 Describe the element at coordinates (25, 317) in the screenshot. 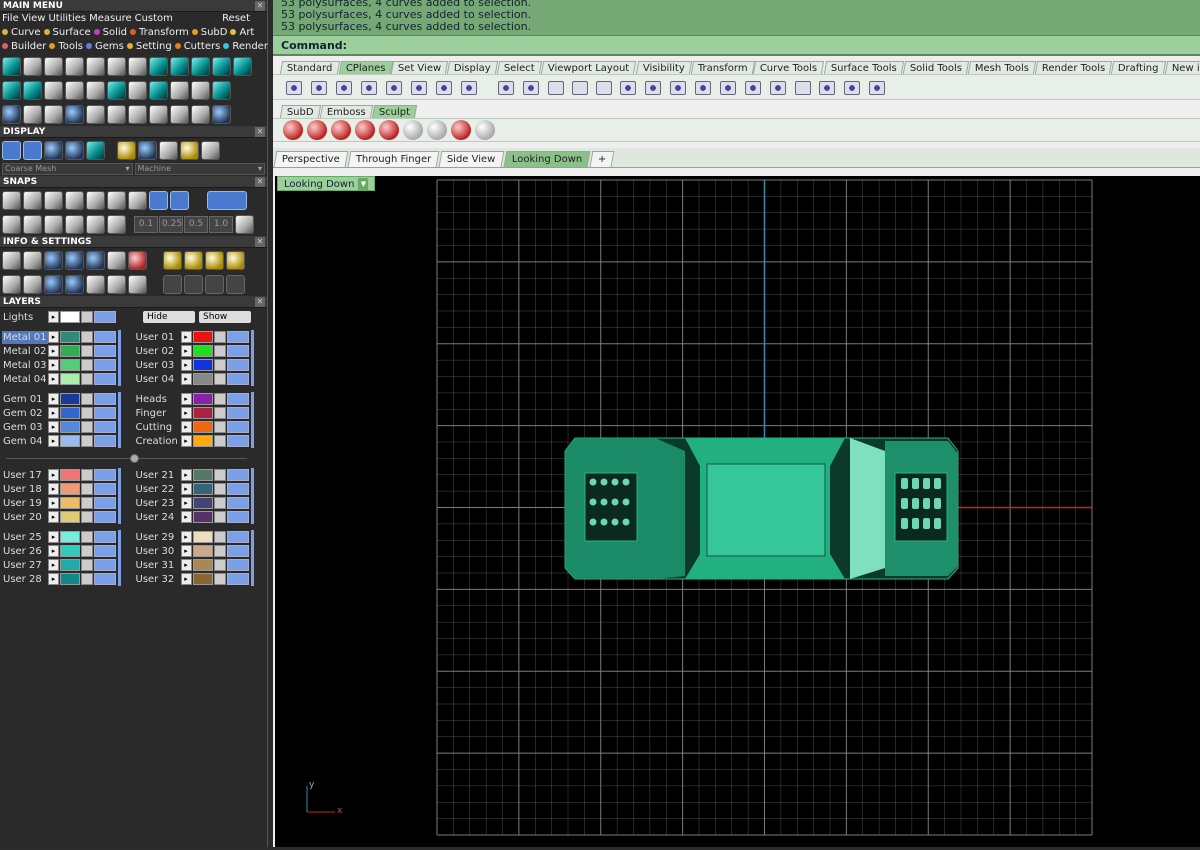

I see `layer-name: Lights` at that location.